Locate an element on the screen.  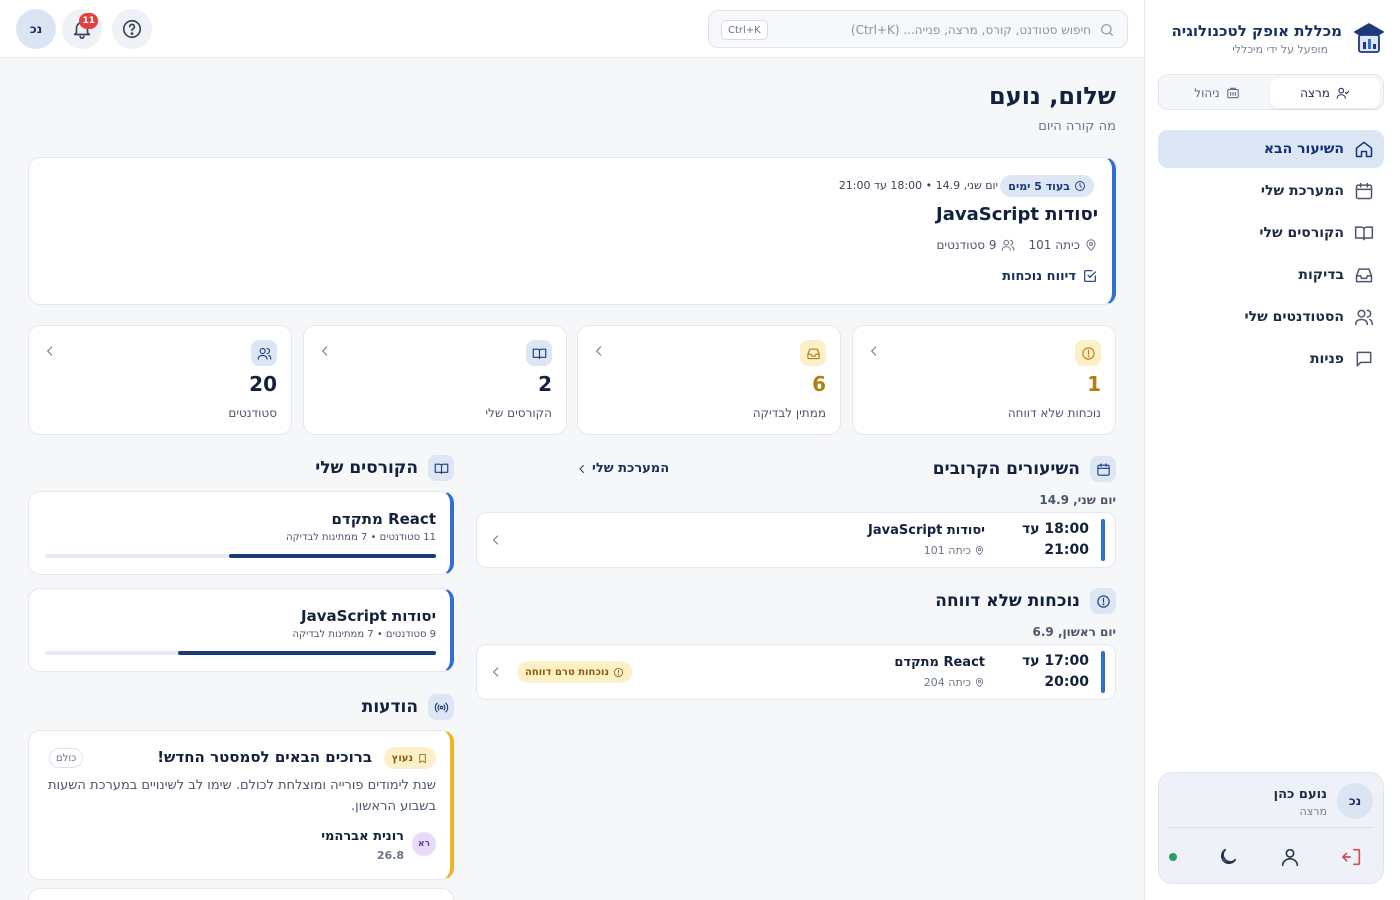
section-title: נוכחות שלא דווחה is located at coordinates (1007, 601).